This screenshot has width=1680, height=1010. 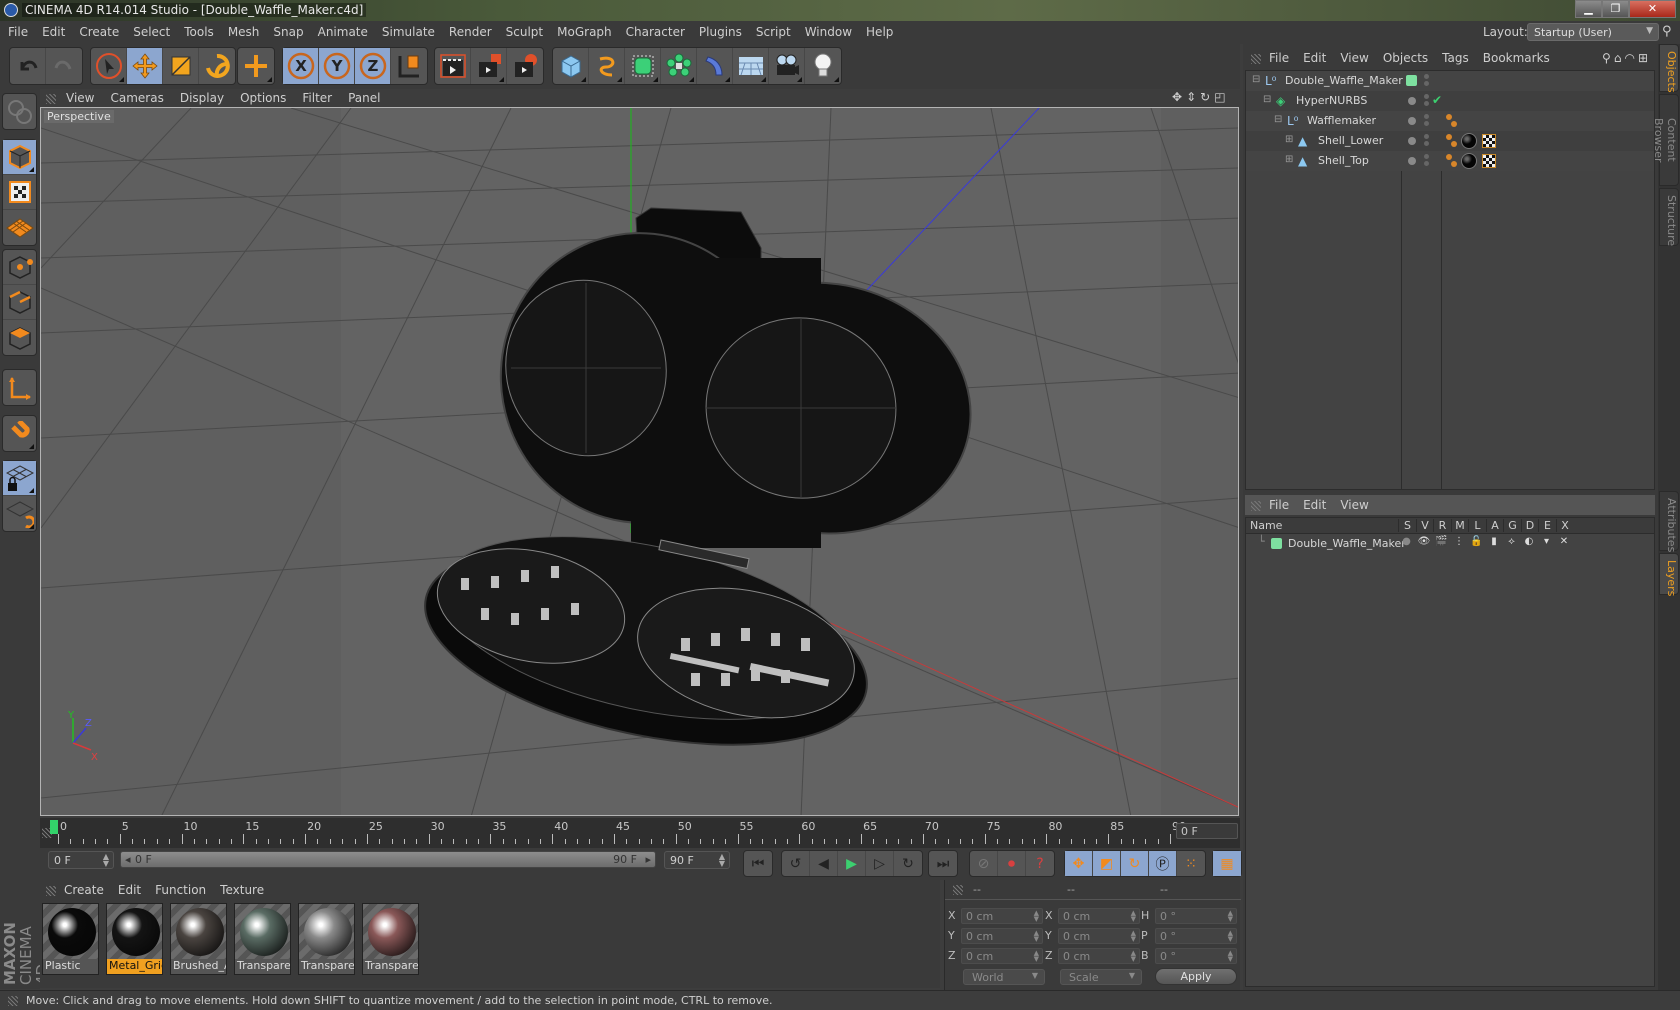 I want to click on material-swatch: Plastic, so click(x=70, y=939).